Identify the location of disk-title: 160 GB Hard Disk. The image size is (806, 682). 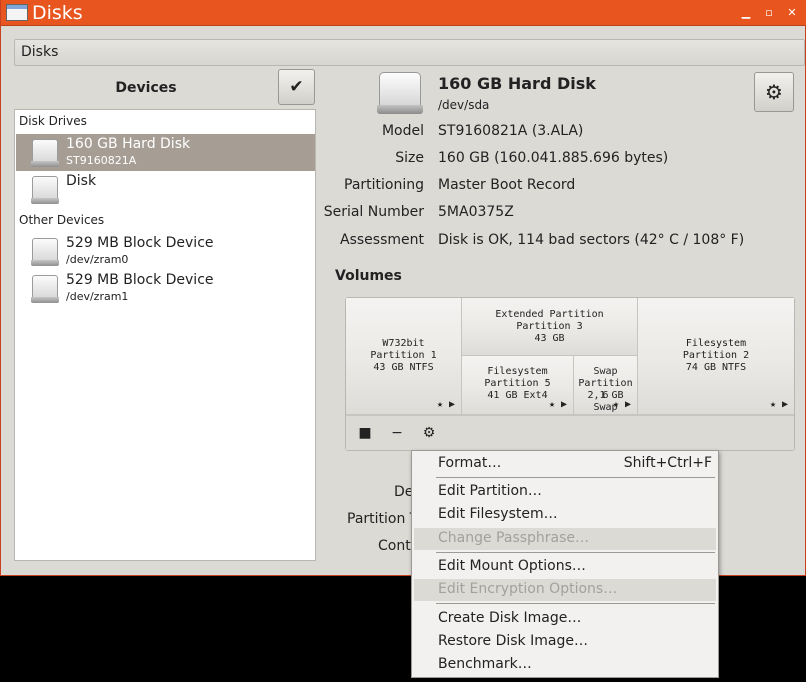
(517, 83).